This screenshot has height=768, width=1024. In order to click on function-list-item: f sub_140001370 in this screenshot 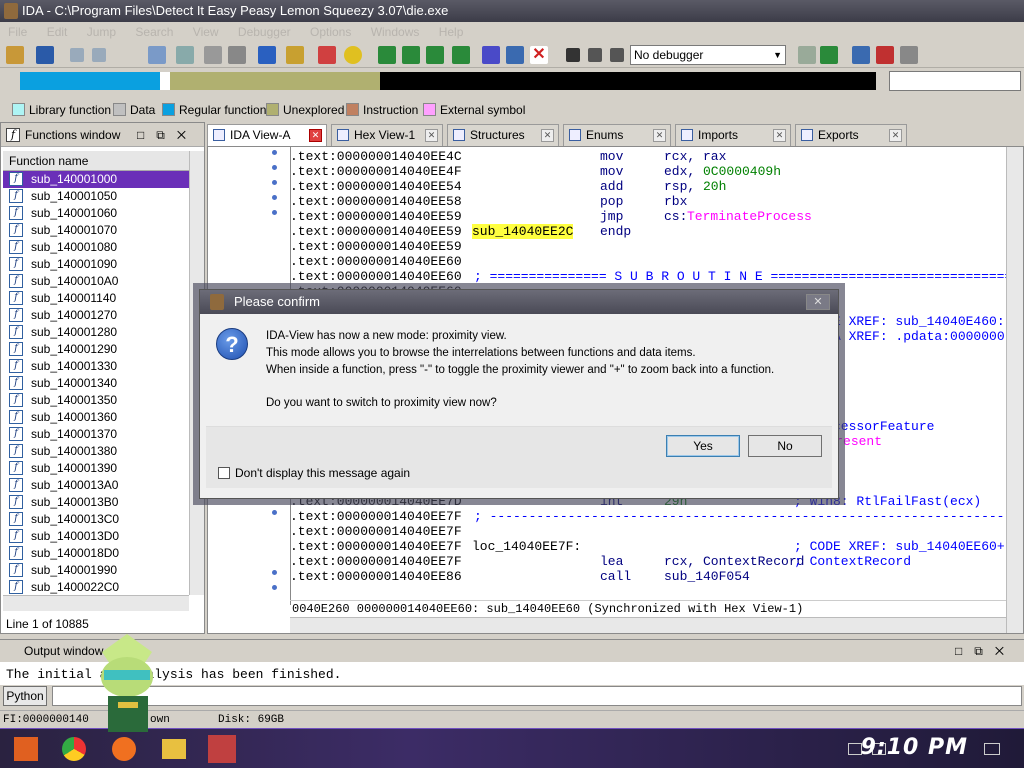, I will do `click(96, 434)`.